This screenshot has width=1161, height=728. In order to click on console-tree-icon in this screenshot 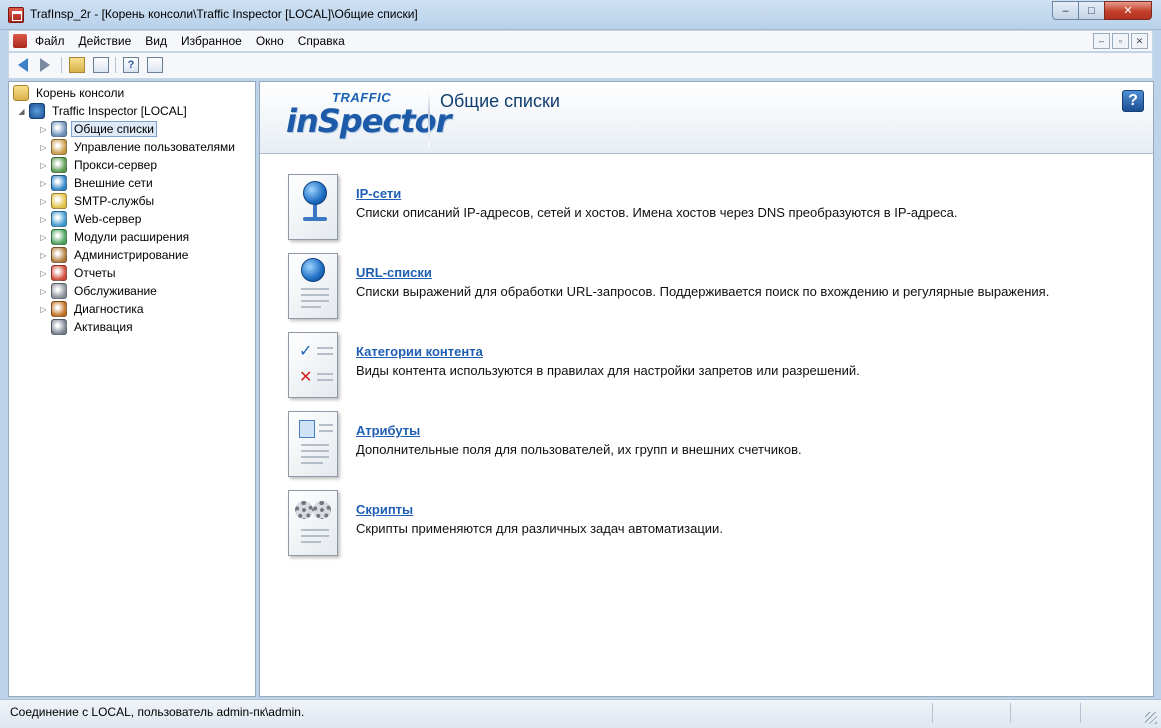, I will do `click(101, 65)`.